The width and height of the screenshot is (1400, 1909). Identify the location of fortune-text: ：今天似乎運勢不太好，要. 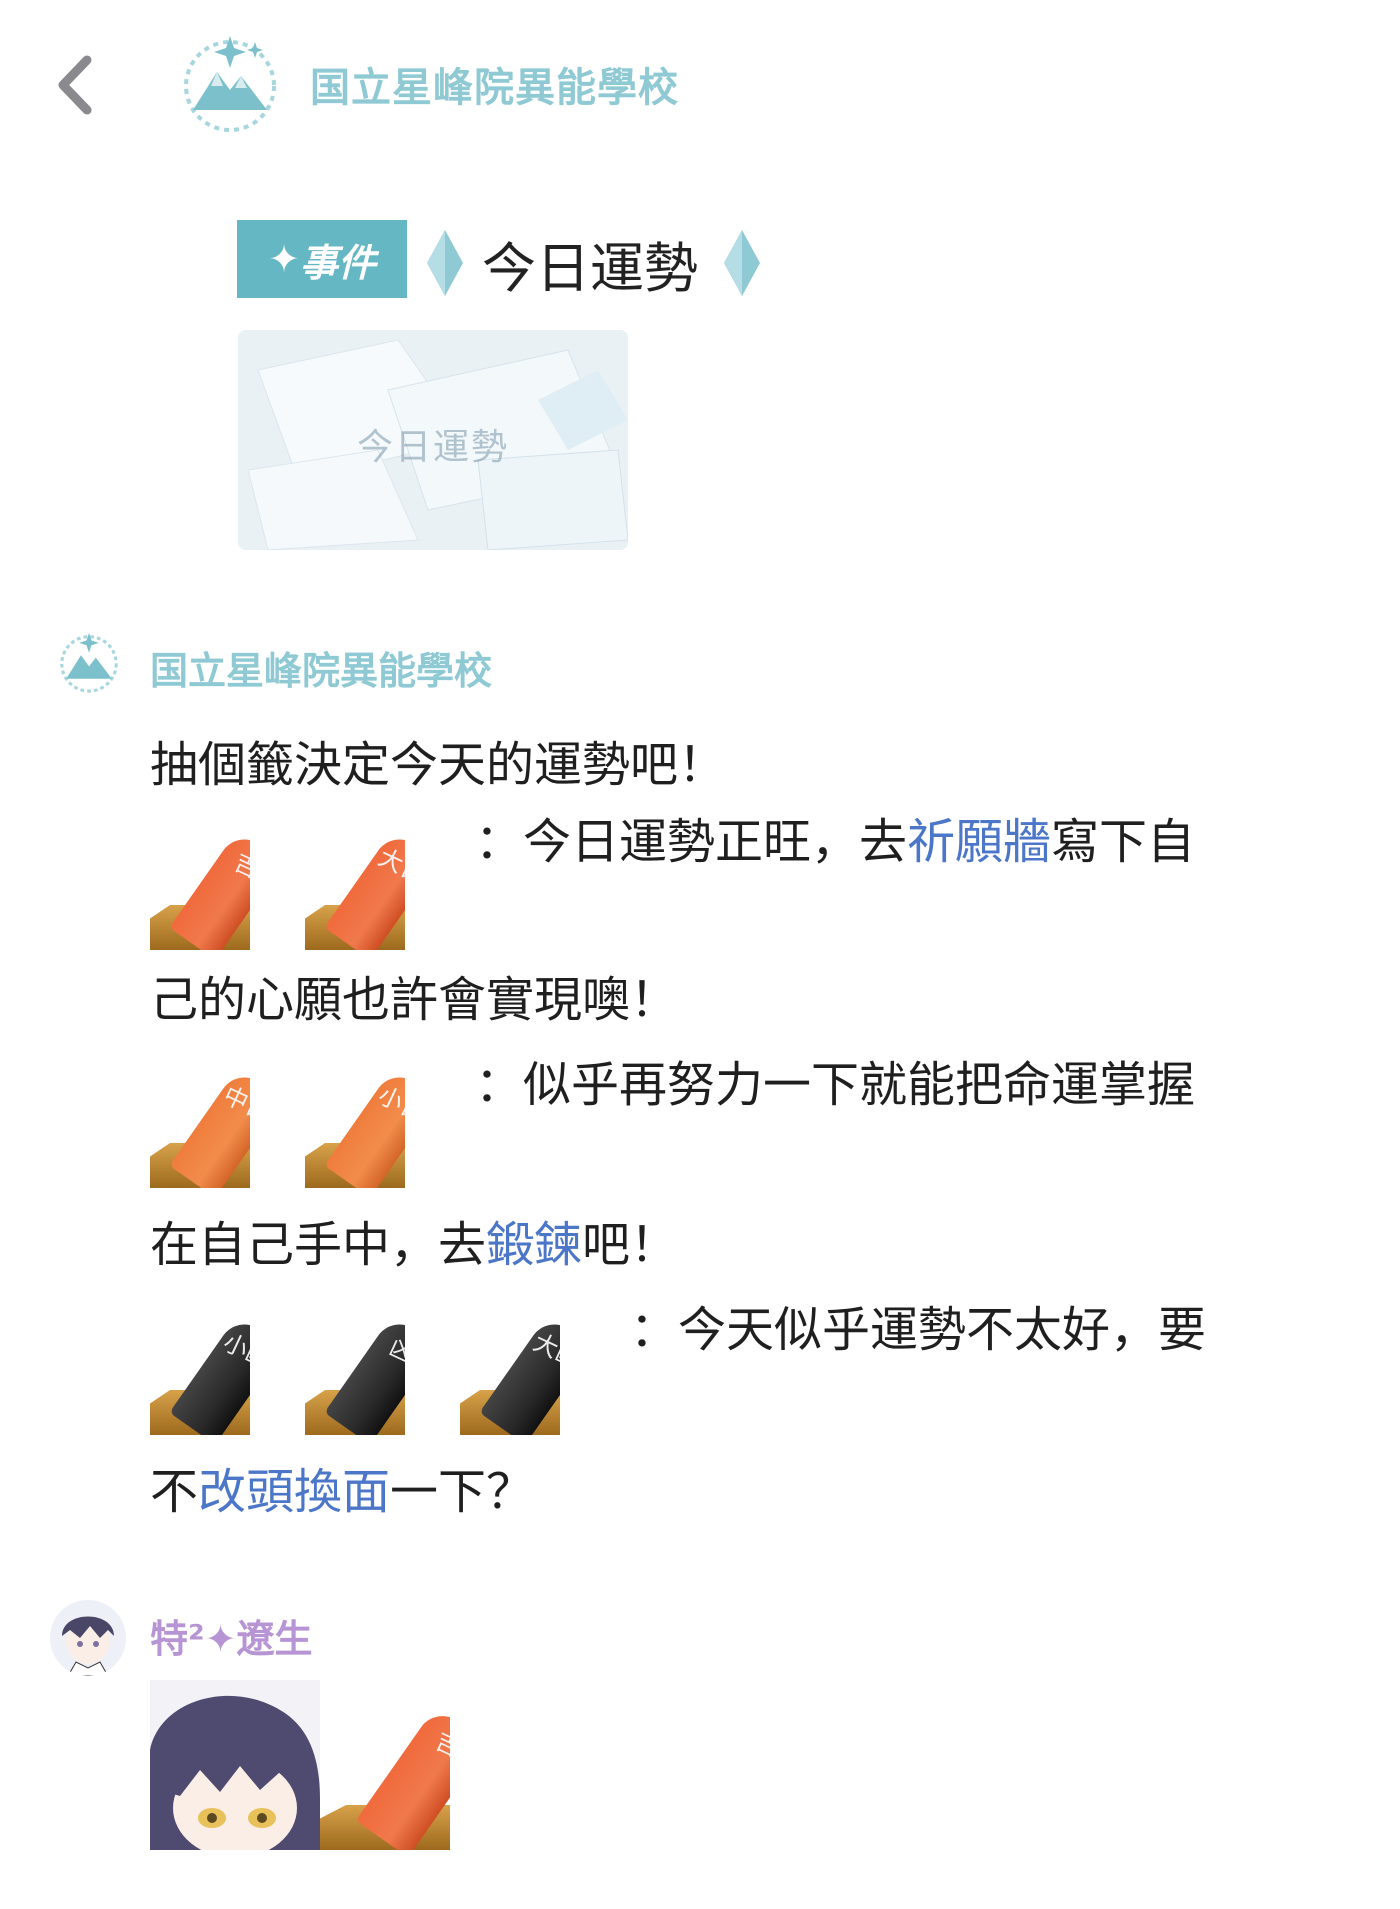
(918, 1330).